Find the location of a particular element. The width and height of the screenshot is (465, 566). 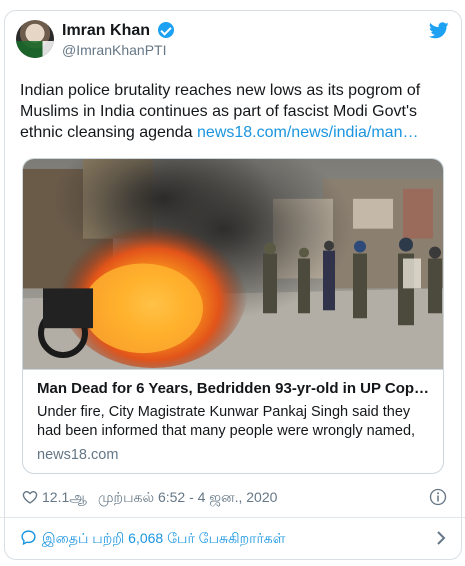

author-handle: @ImranKhanPTI is located at coordinates (118, 50).